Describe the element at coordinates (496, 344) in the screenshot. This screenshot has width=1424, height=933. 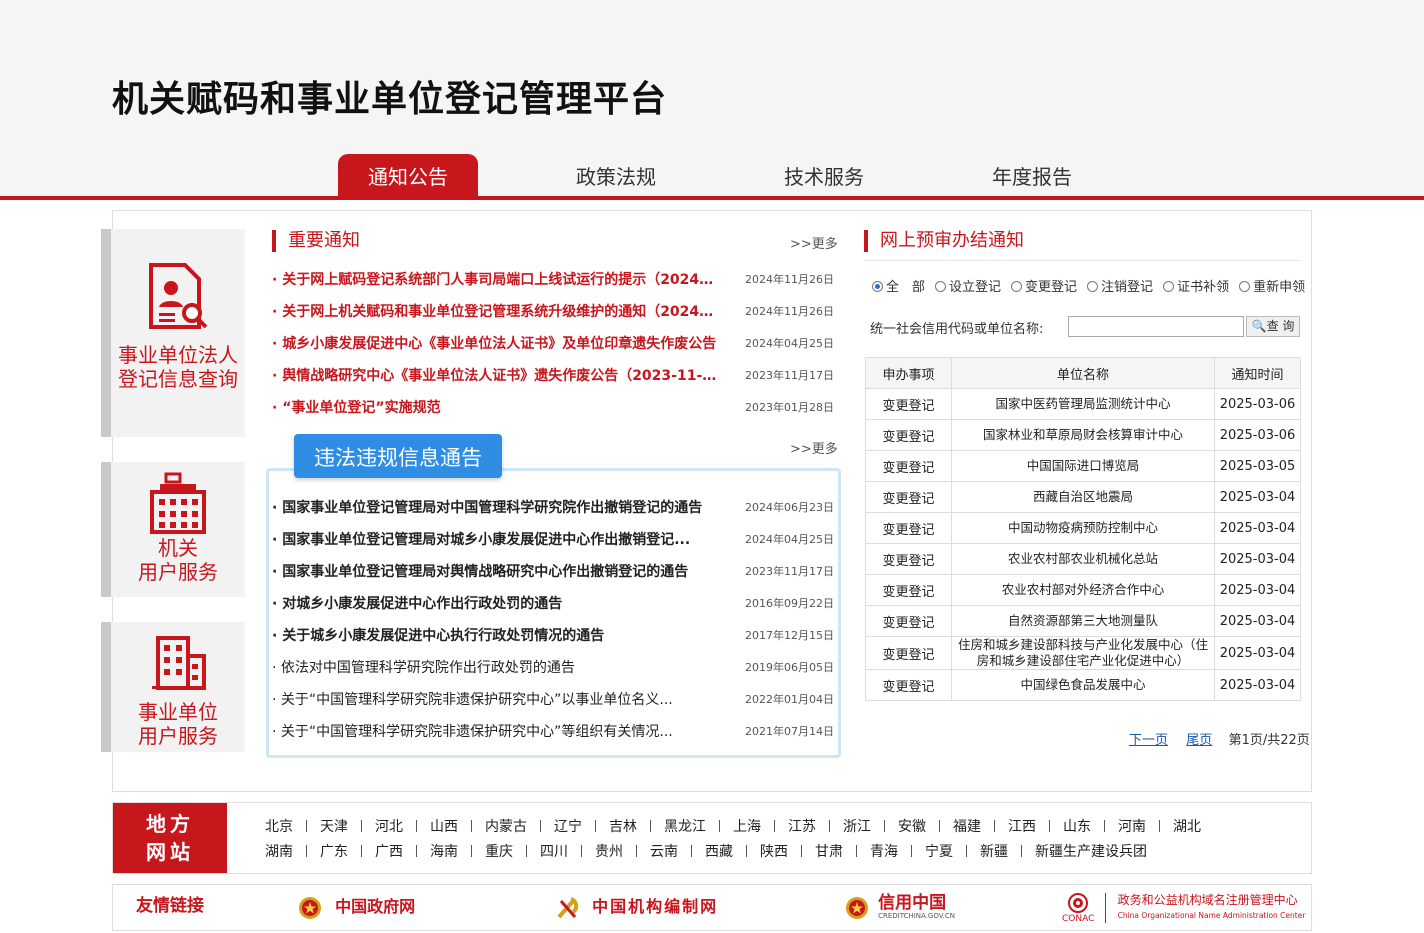
I see `notice-title: · 城乡小康发展促进中心《事业单位法人证书》及单位印章遗失作废公告` at that location.